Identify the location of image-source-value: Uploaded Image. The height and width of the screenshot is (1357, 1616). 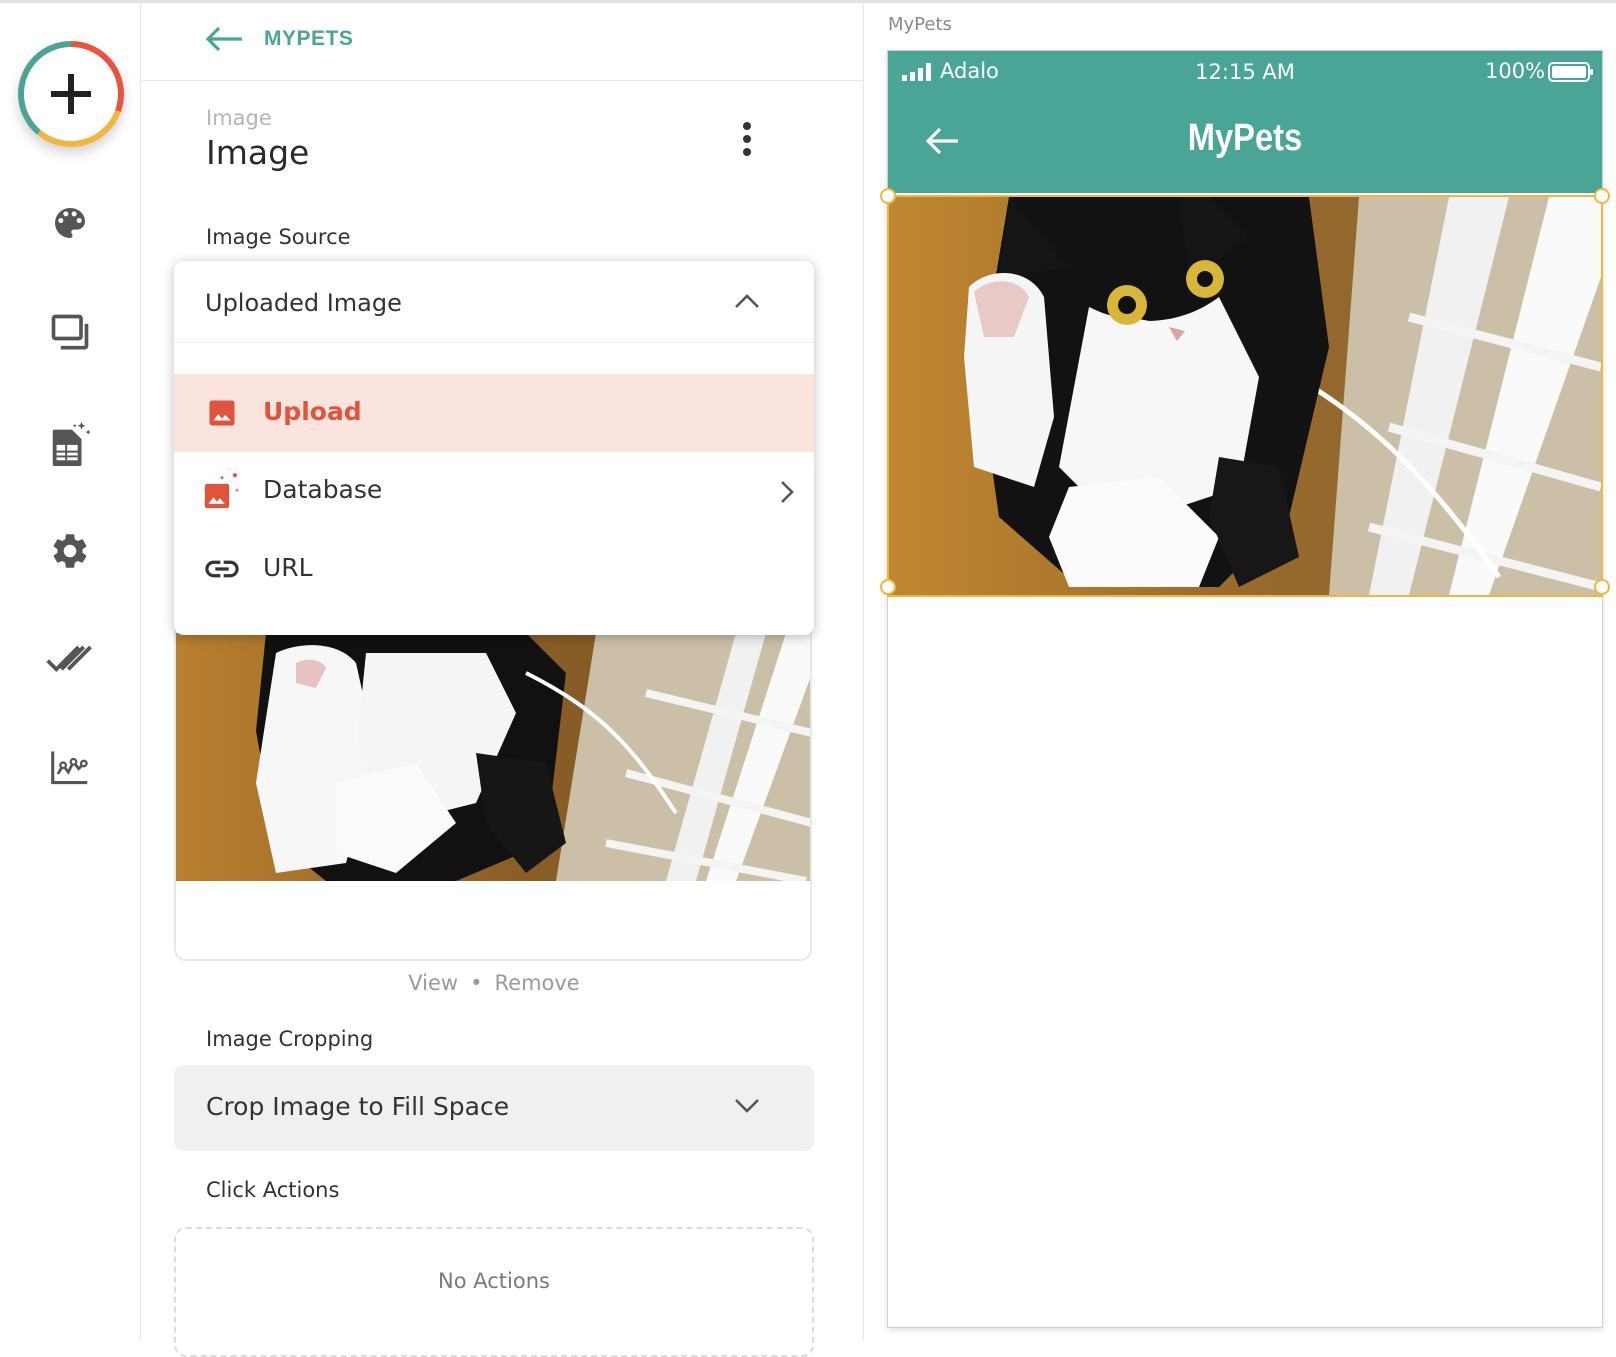
(303, 303).